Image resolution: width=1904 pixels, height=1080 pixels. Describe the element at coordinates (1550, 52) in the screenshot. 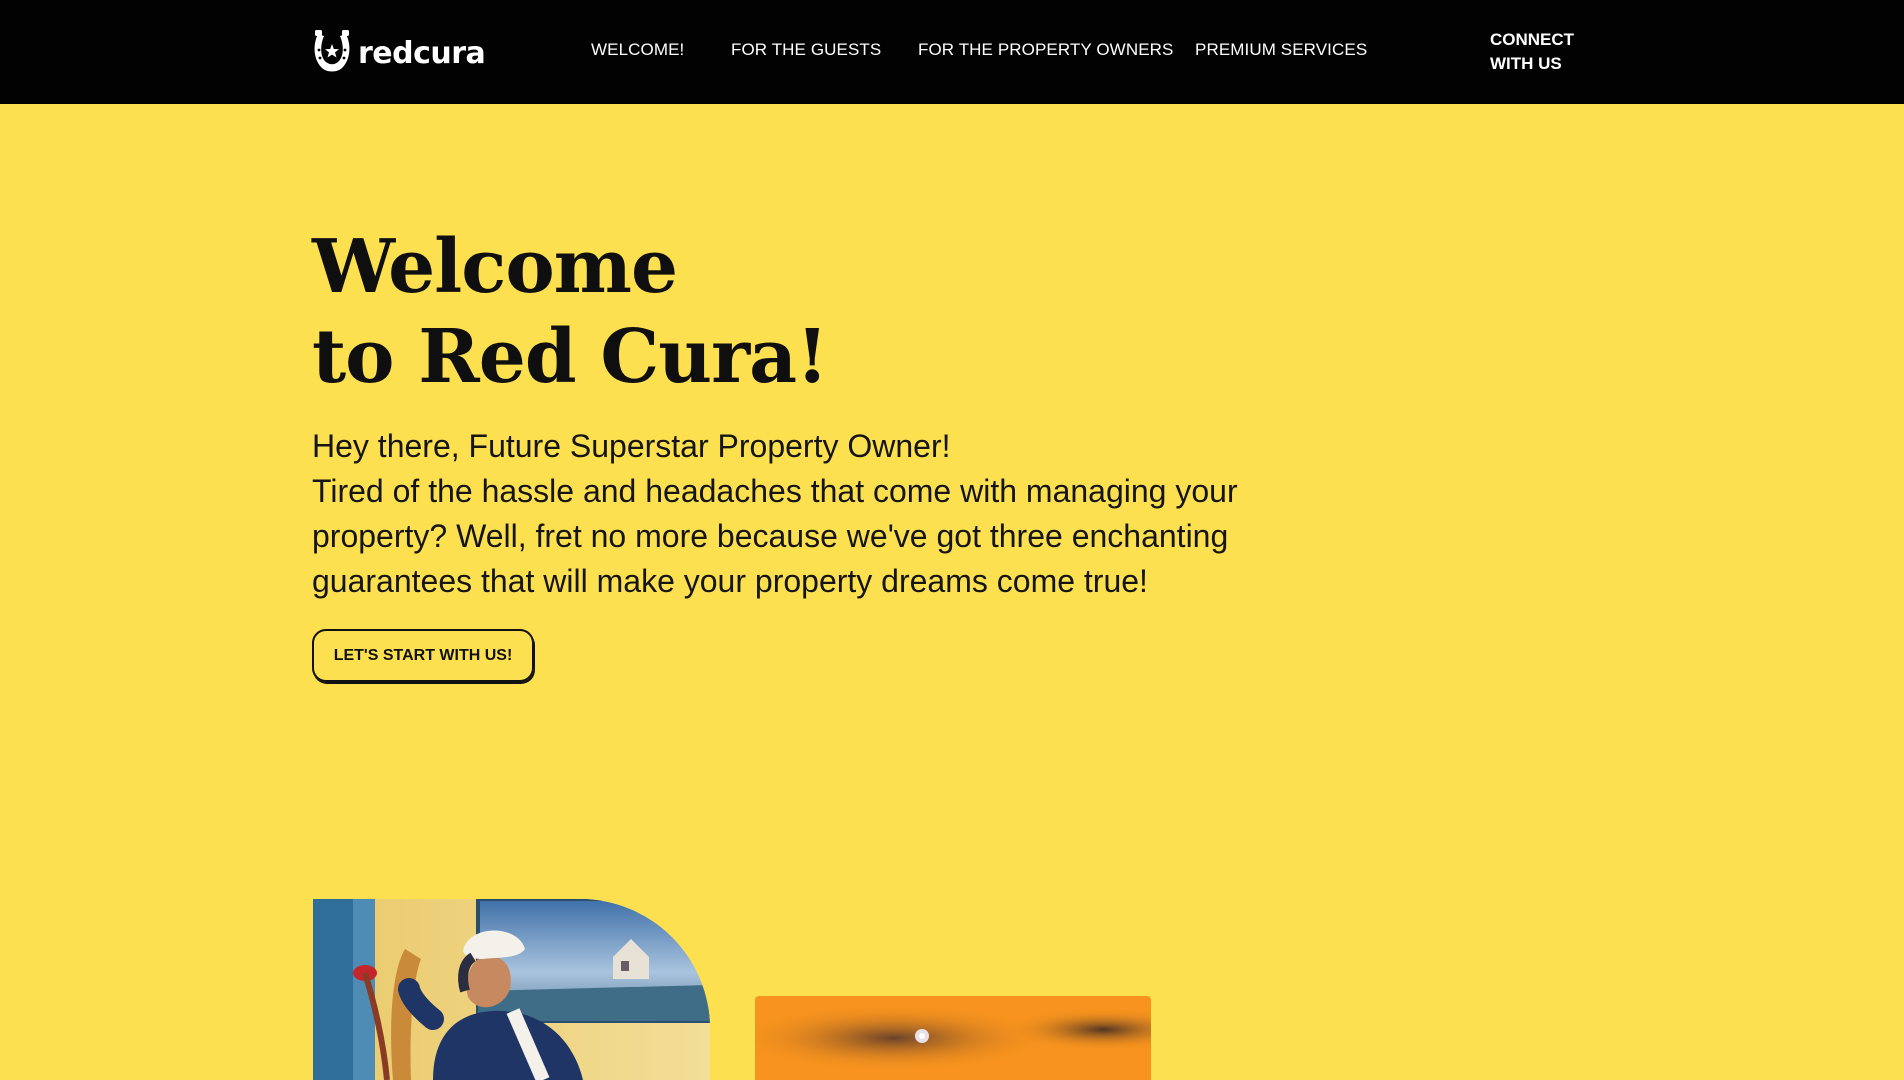

I see `connect-with-us-link: CONNECT WITH US` at that location.